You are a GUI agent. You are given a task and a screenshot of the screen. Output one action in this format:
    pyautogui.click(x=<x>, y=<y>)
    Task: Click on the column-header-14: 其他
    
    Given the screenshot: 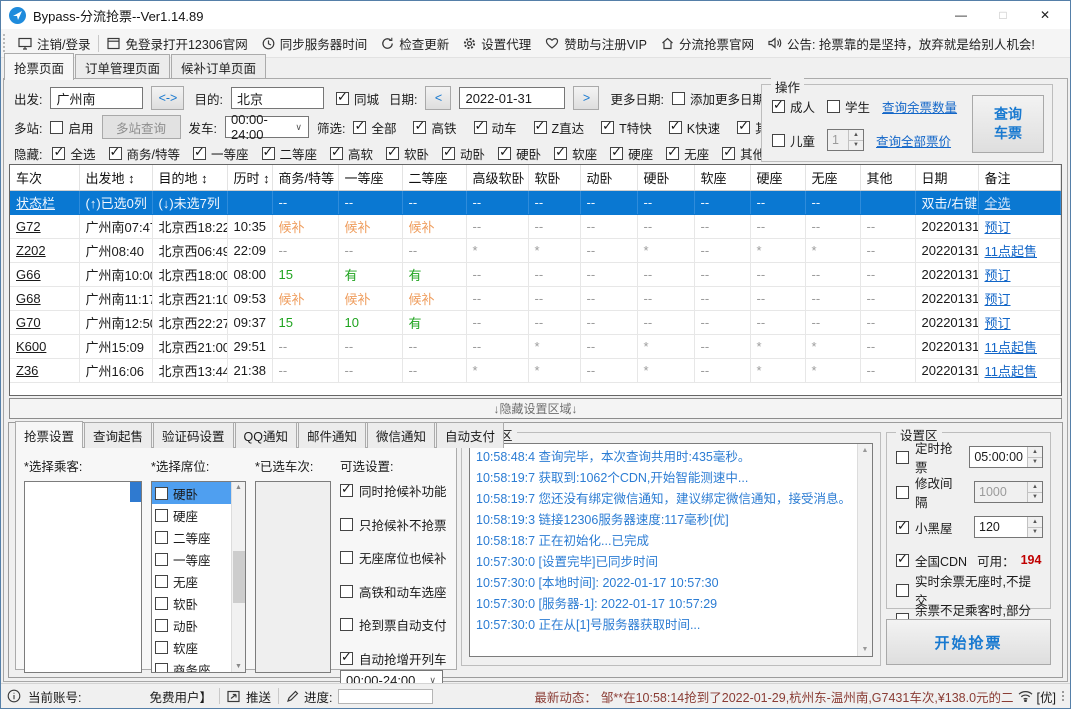 What is the action you would take?
    pyautogui.click(x=888, y=178)
    